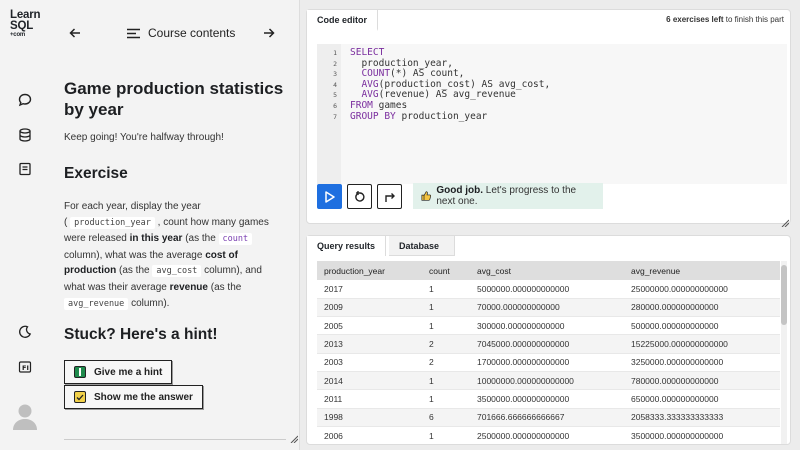 This screenshot has width=800, height=450. I want to click on table-cell: 650000.000000000000, so click(702, 399).